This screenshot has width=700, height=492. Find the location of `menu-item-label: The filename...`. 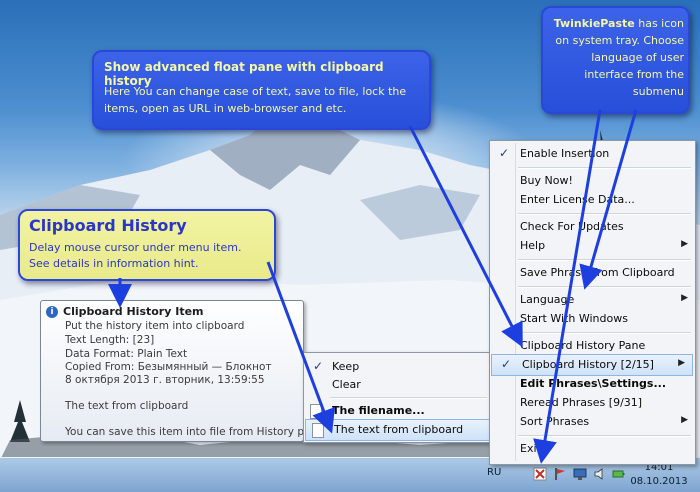

menu-item-label: The filename... is located at coordinates (378, 410).